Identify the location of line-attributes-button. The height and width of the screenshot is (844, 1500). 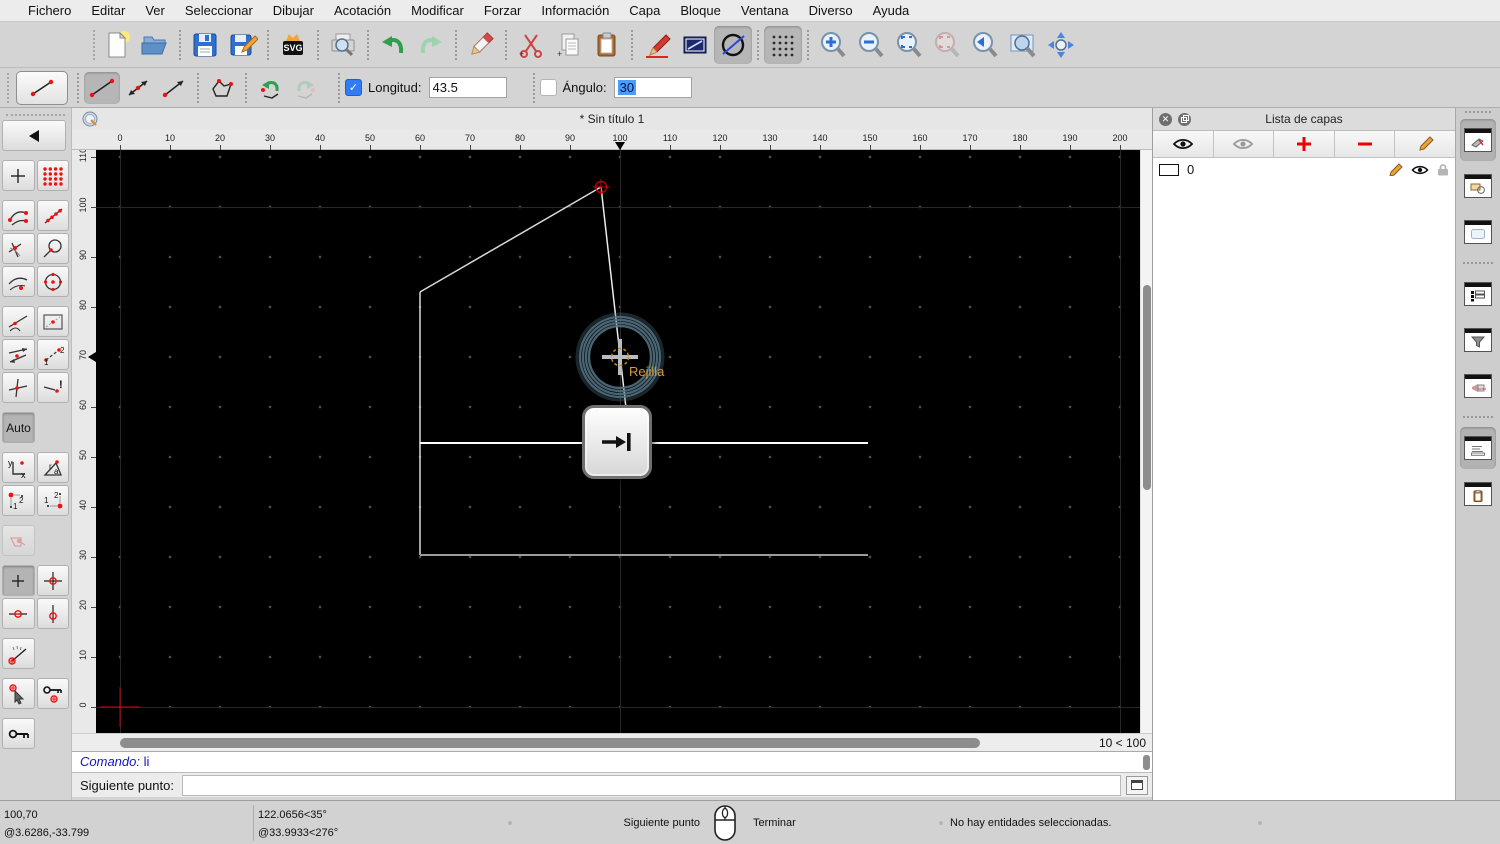
(695, 45).